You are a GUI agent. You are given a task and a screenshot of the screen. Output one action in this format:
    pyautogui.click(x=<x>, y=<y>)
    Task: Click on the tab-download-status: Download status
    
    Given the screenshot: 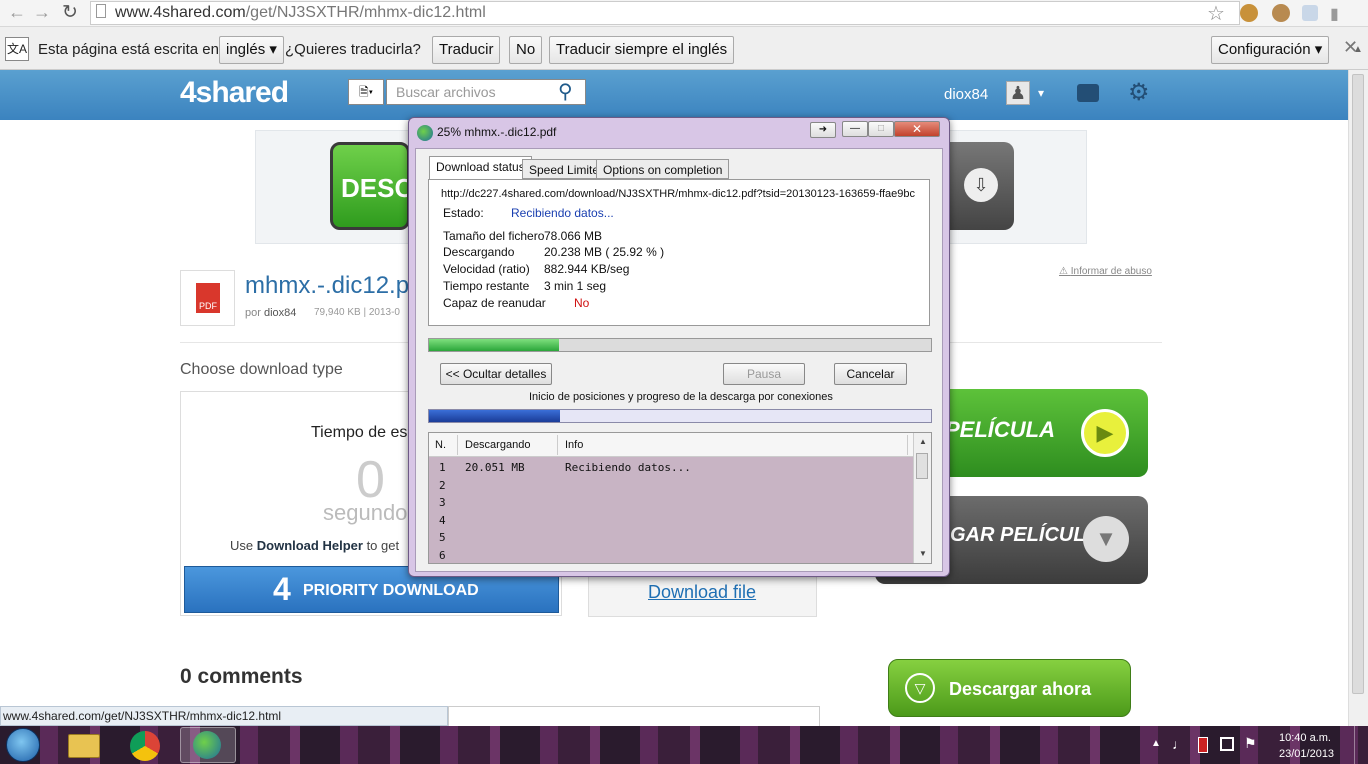 What is the action you would take?
    pyautogui.click(x=480, y=168)
    